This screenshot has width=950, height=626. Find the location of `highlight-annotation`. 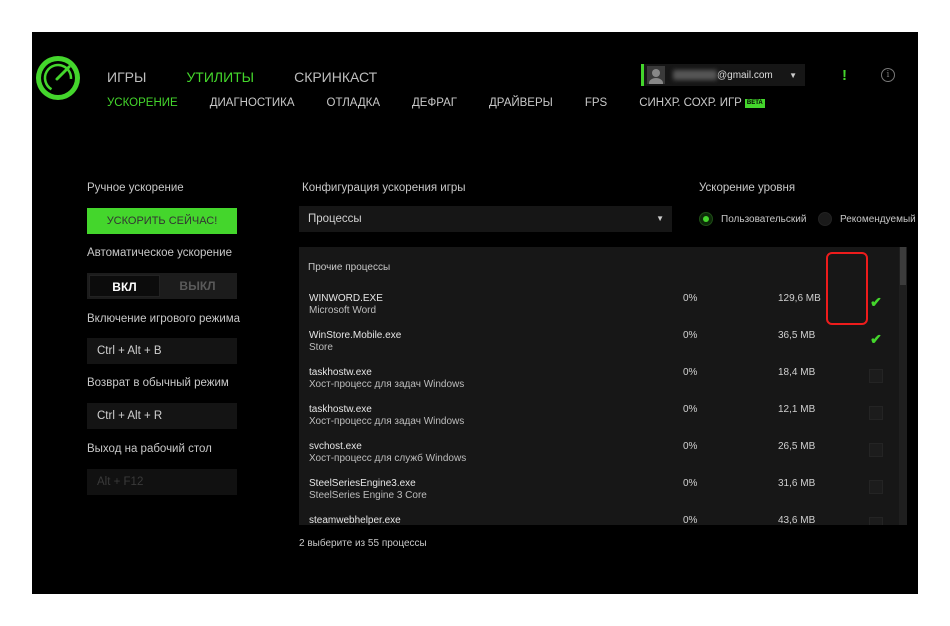

highlight-annotation is located at coordinates (847, 288).